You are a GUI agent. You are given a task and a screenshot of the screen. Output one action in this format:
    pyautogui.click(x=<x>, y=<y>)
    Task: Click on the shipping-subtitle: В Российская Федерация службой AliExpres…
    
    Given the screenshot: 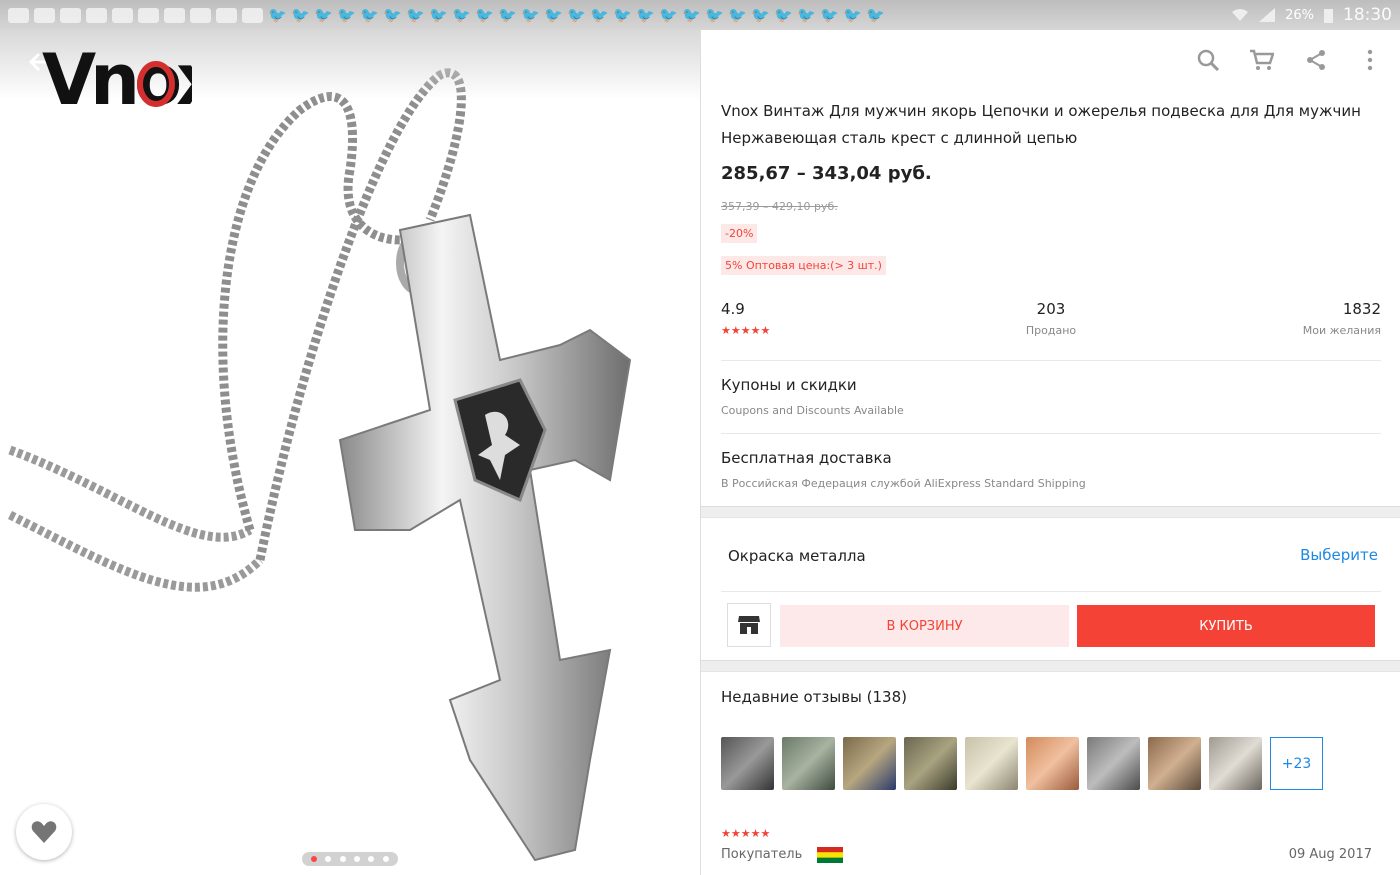 What is the action you would take?
    pyautogui.click(x=903, y=483)
    